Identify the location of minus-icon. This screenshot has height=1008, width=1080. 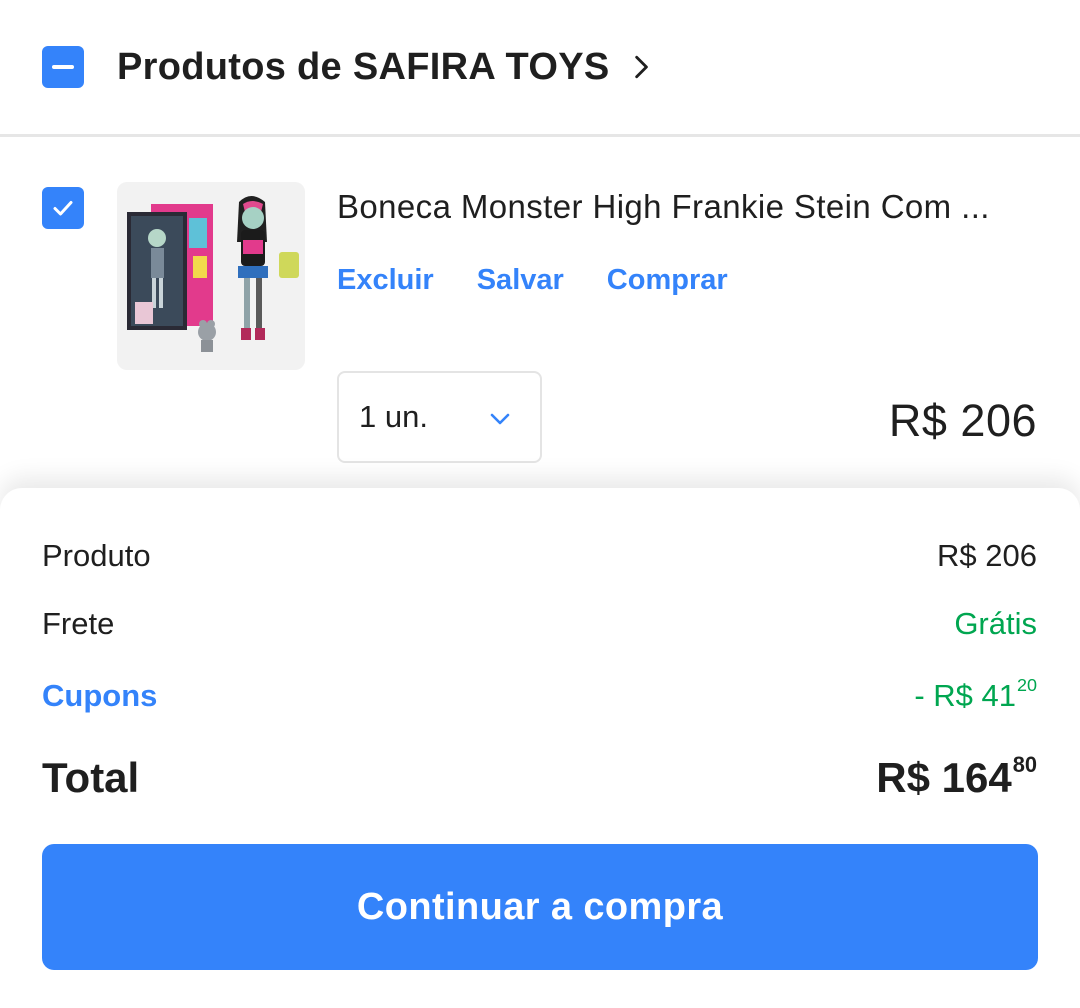
(63, 67).